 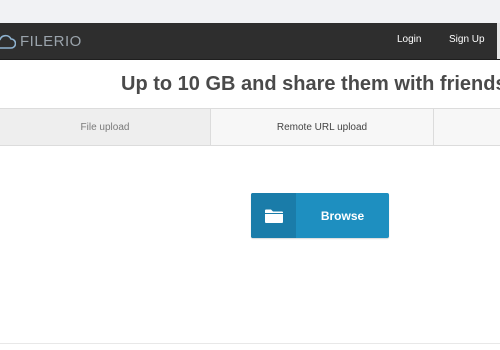 I want to click on top-navbar: FILERIO Login Sign Up, so click(x=250, y=41).